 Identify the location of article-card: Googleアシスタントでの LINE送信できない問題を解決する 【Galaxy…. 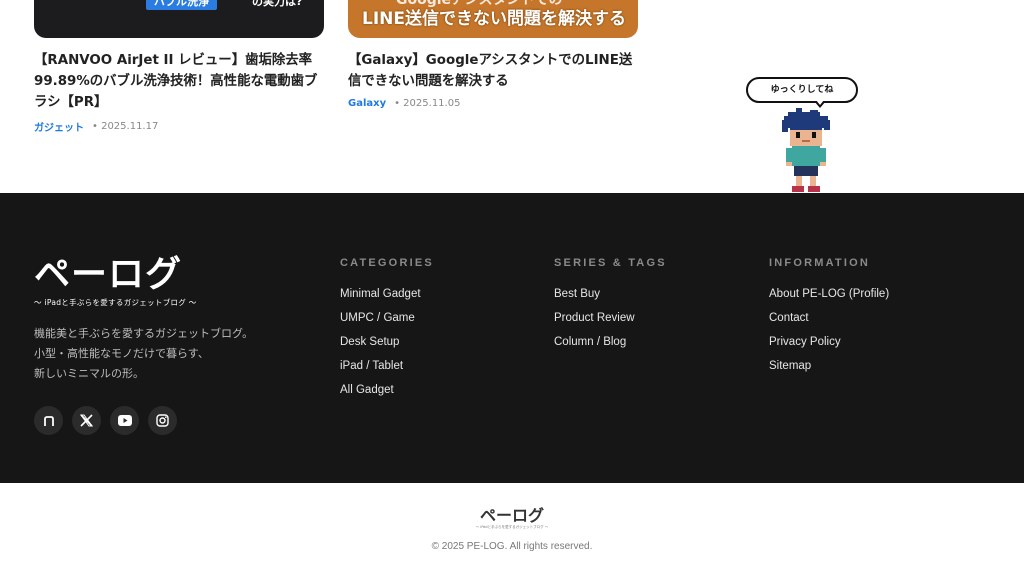
(493, 54).